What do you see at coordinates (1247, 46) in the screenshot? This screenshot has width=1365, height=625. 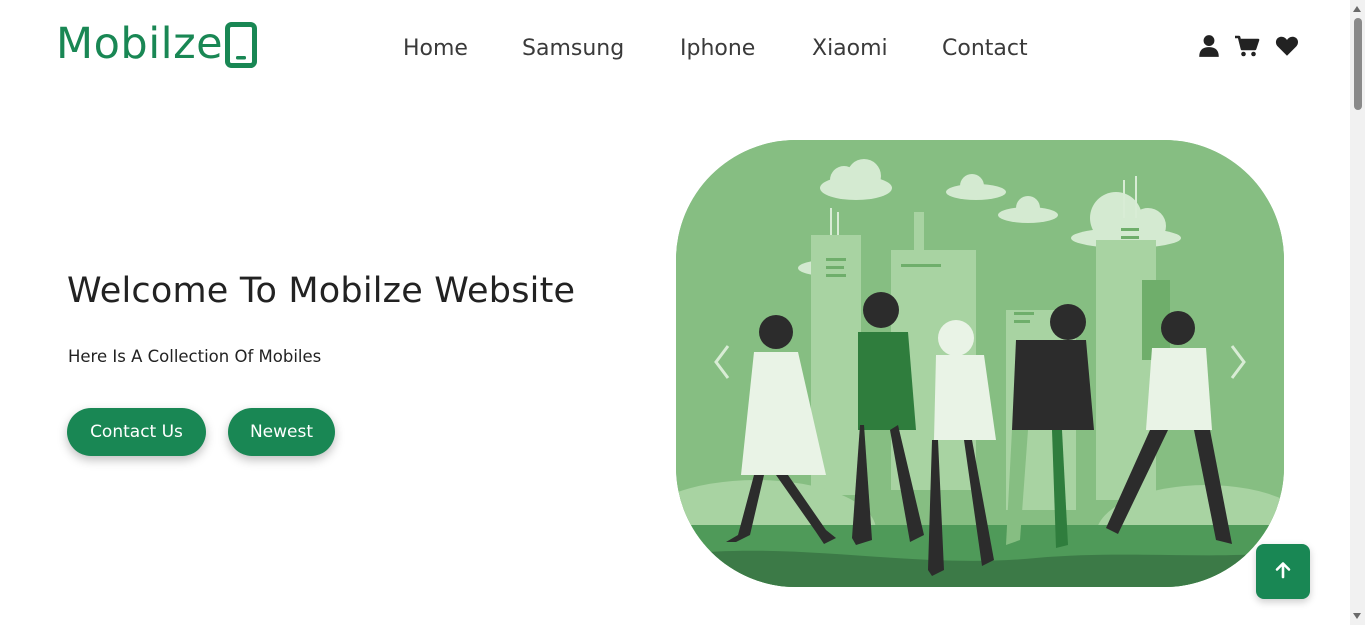 I see `shopping-cart-icon` at bounding box center [1247, 46].